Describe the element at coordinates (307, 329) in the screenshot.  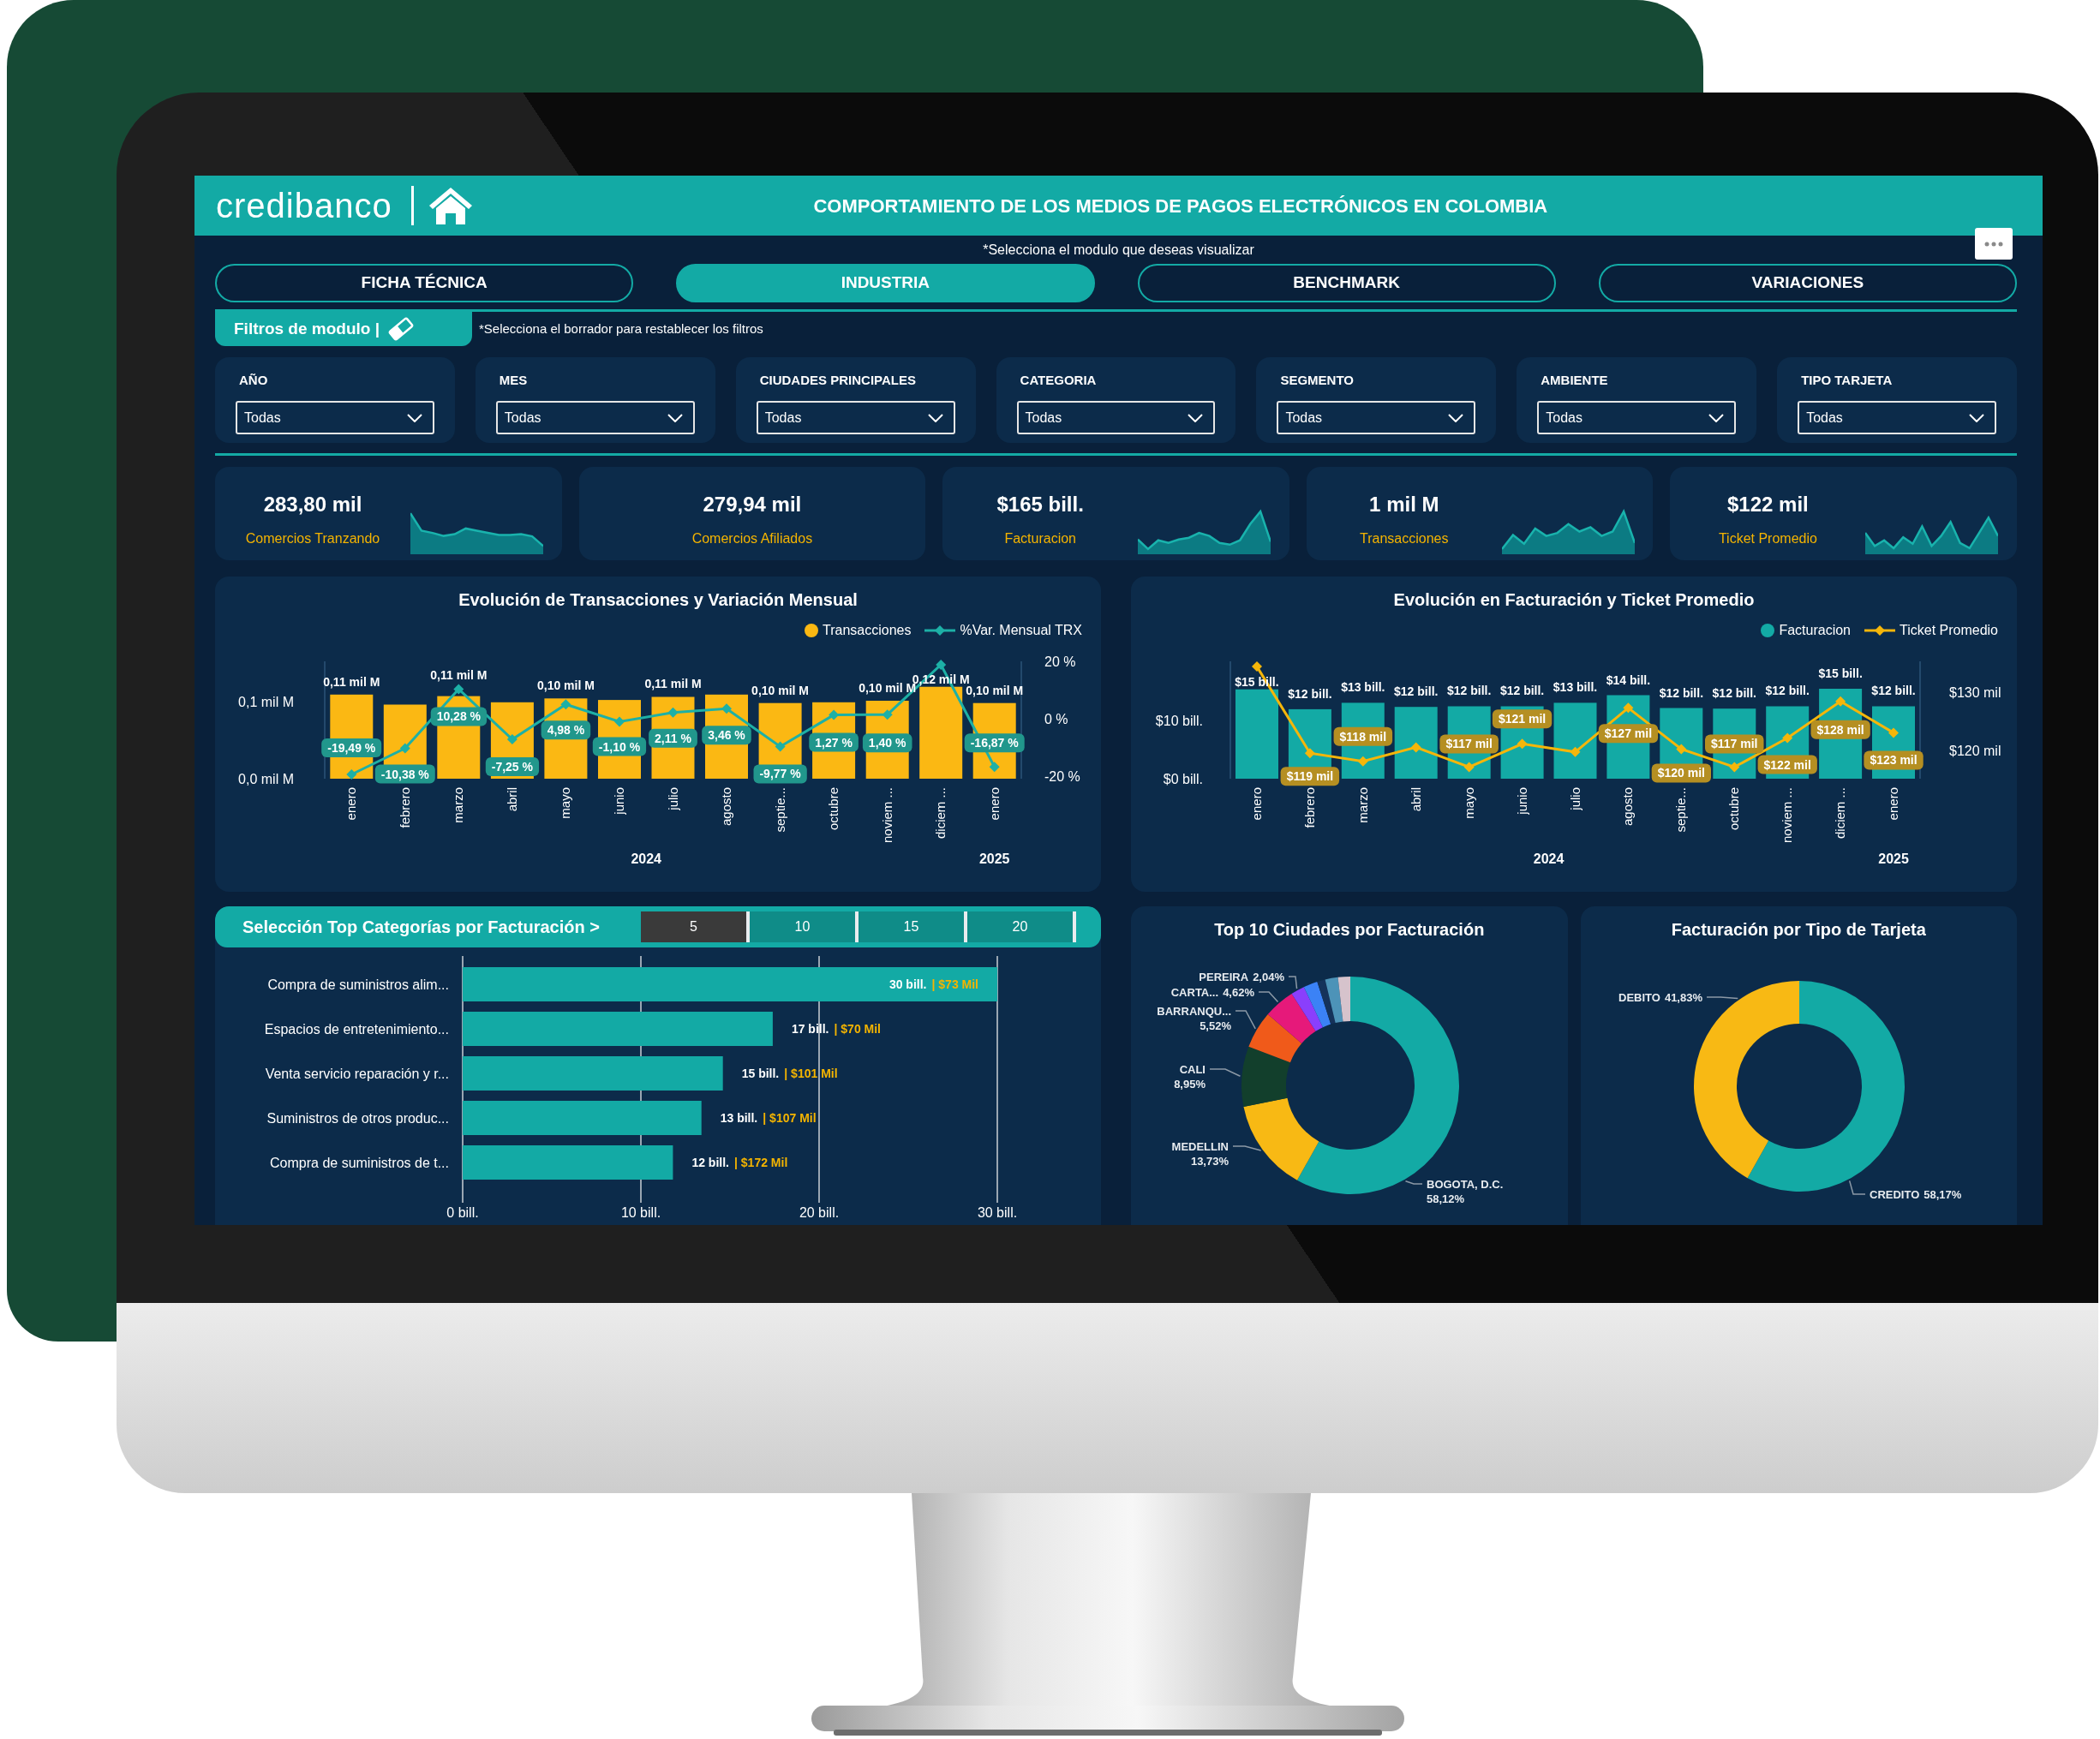
I see `filter-heading-text: Filtros de modulo |` at that location.